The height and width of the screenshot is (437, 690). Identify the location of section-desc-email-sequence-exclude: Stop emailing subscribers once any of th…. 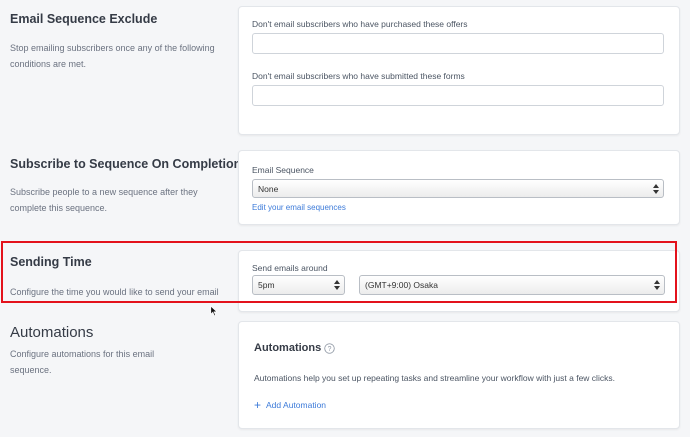
(112, 56).